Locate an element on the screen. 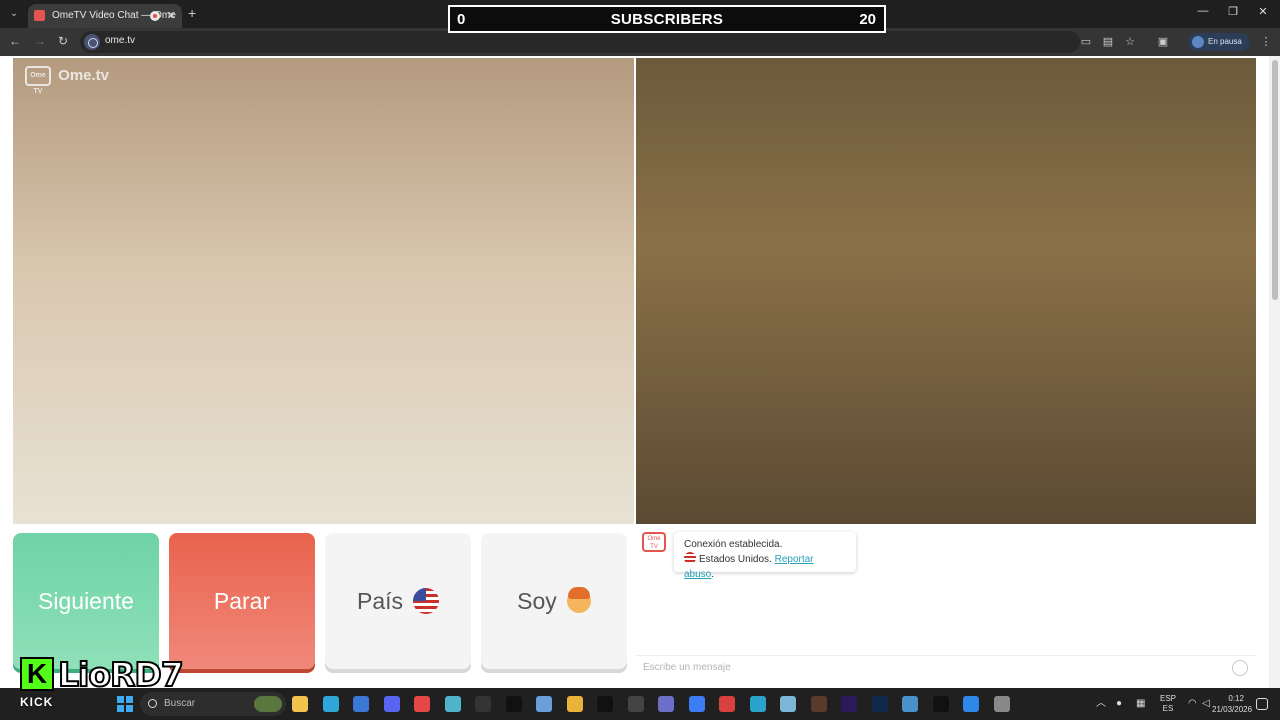  app-red-icon is located at coordinates (727, 704).